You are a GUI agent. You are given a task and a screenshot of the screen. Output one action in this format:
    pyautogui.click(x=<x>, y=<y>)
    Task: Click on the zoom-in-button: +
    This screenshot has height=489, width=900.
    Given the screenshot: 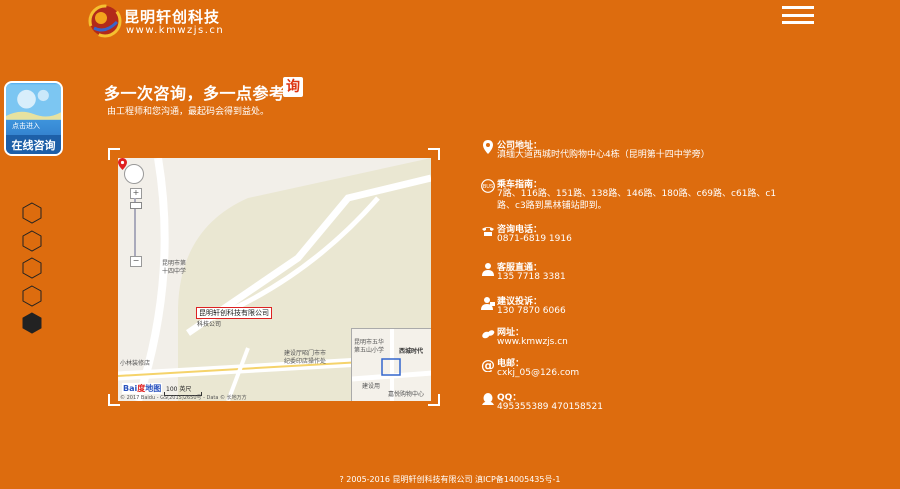 What is the action you would take?
    pyautogui.click(x=136, y=193)
    